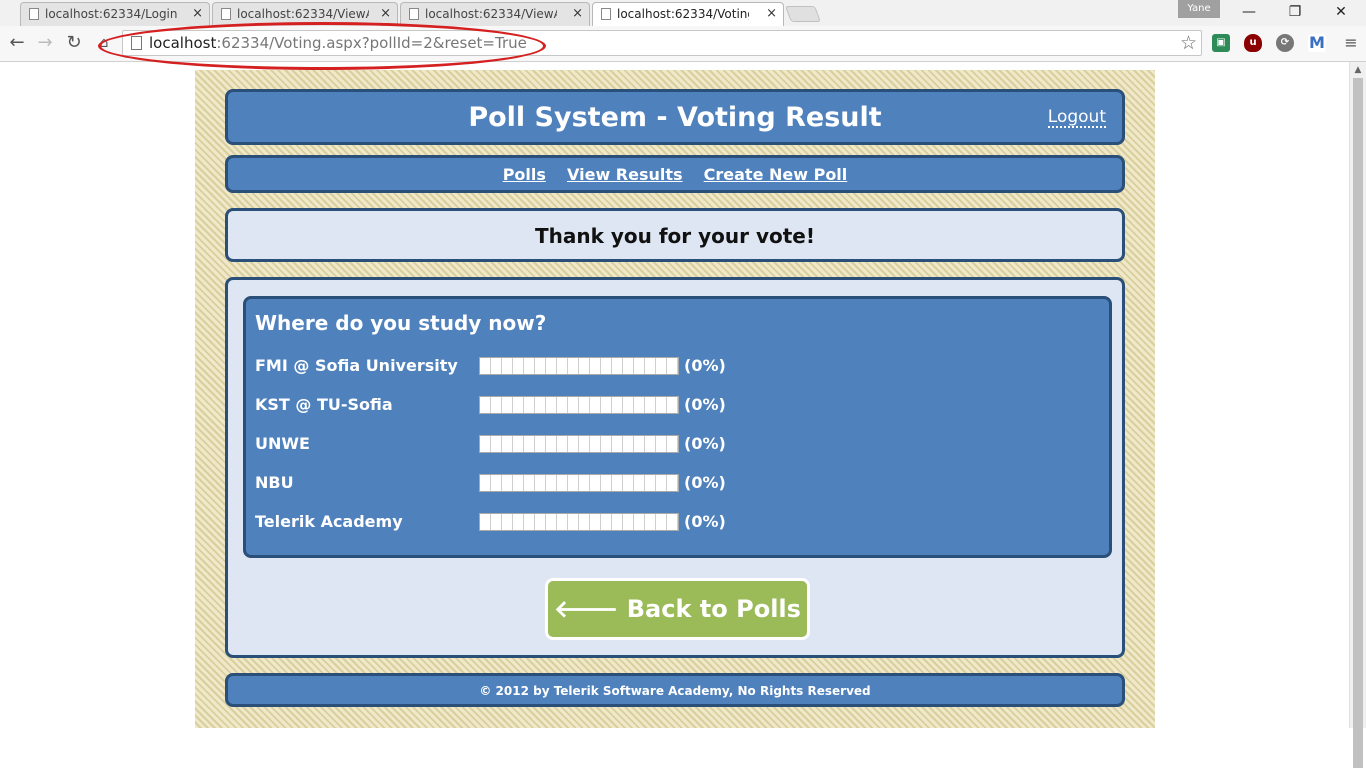 The image size is (1366, 768). What do you see at coordinates (274, 482) in the screenshot?
I see `option-label: NBU` at bounding box center [274, 482].